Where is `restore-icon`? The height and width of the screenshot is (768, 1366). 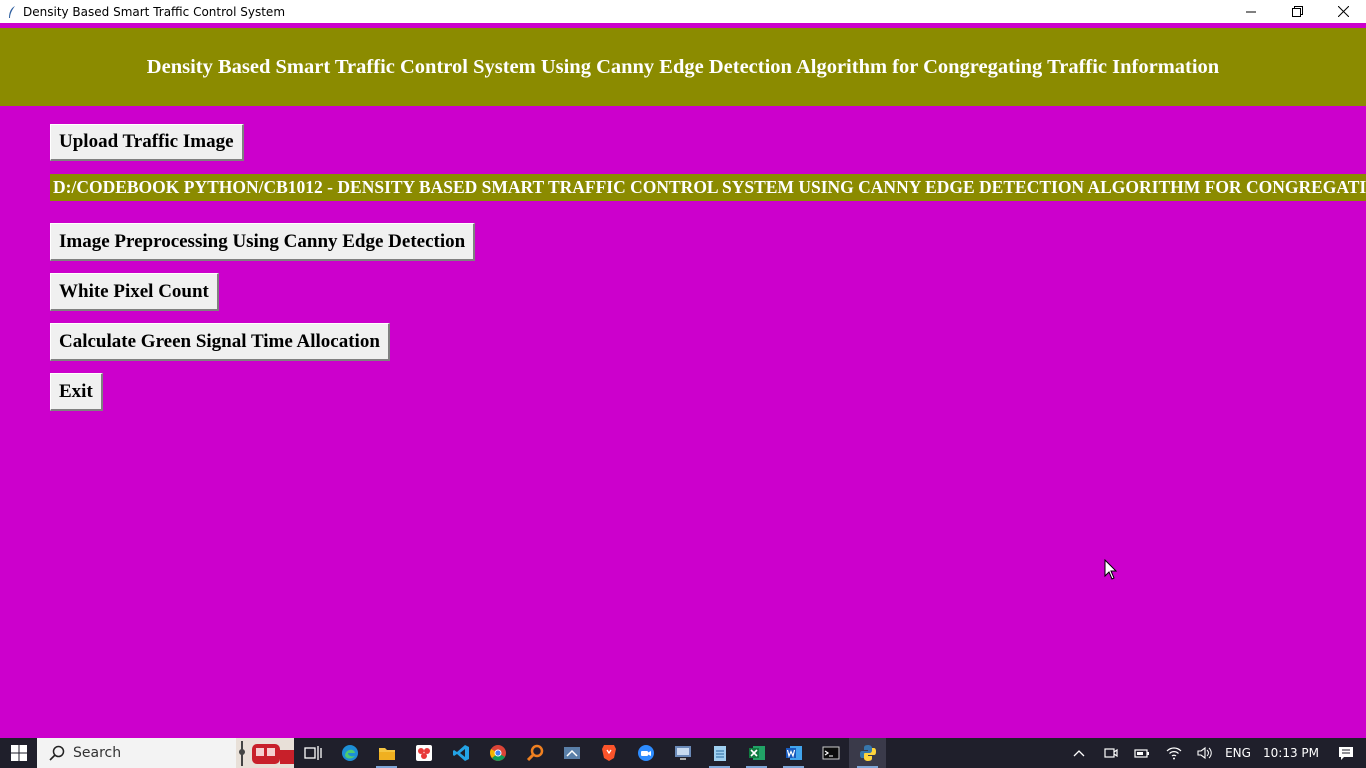 restore-icon is located at coordinates (1297, 11).